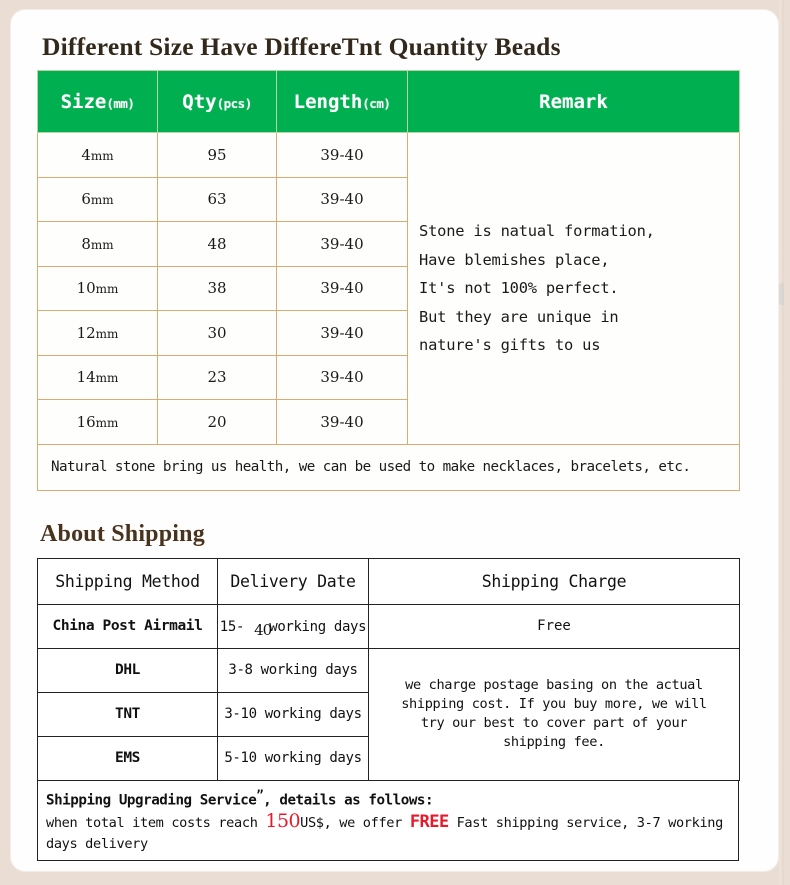  I want to click on cell-size-value: 14, so click(86, 377).